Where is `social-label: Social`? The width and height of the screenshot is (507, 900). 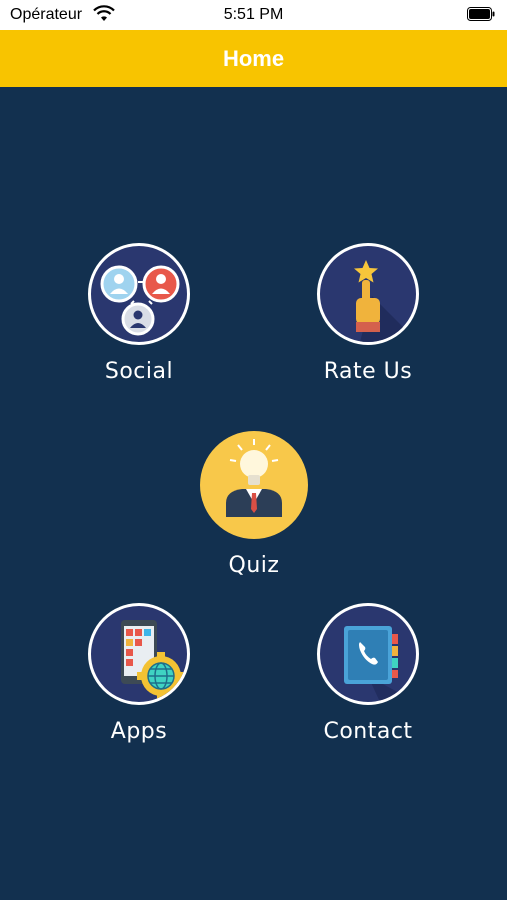
social-label: Social is located at coordinates (139, 371).